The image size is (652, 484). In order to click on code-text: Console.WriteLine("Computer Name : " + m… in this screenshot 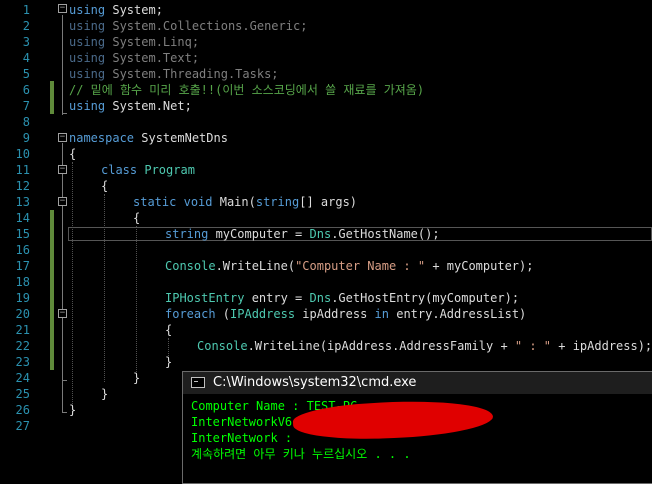, I will do `click(349, 266)`.